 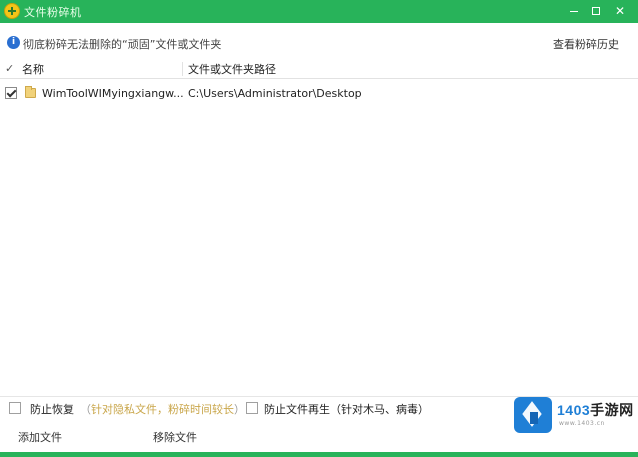 I want to click on bottom-accent-bar, so click(x=319, y=454).